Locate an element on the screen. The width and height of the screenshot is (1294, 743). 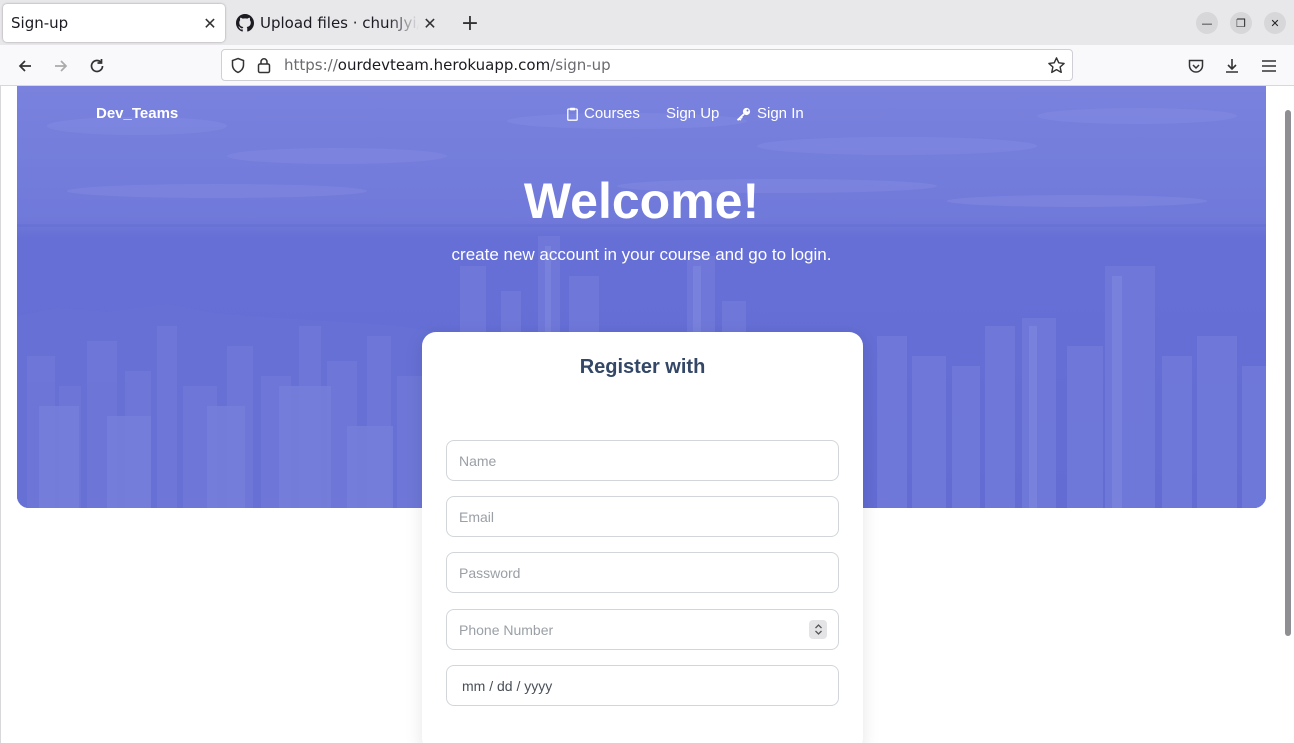
navigation-toolbar: https://ourdevteam.herokuapp.com/sign-up is located at coordinates (647, 65).